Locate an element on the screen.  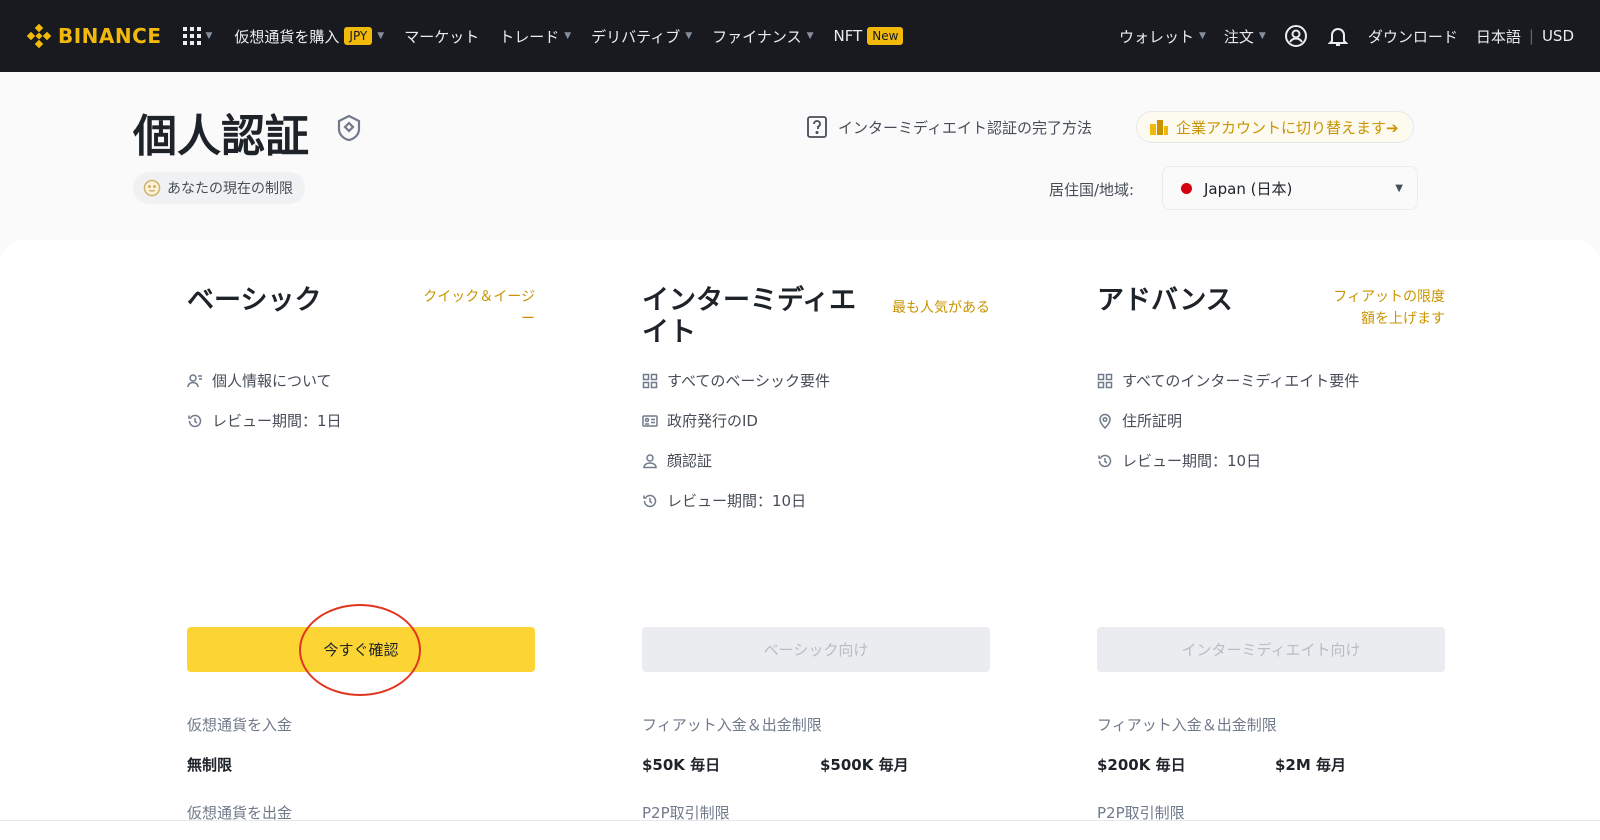
limit-label: 仮想通貨を入金 is located at coordinates (240, 725).